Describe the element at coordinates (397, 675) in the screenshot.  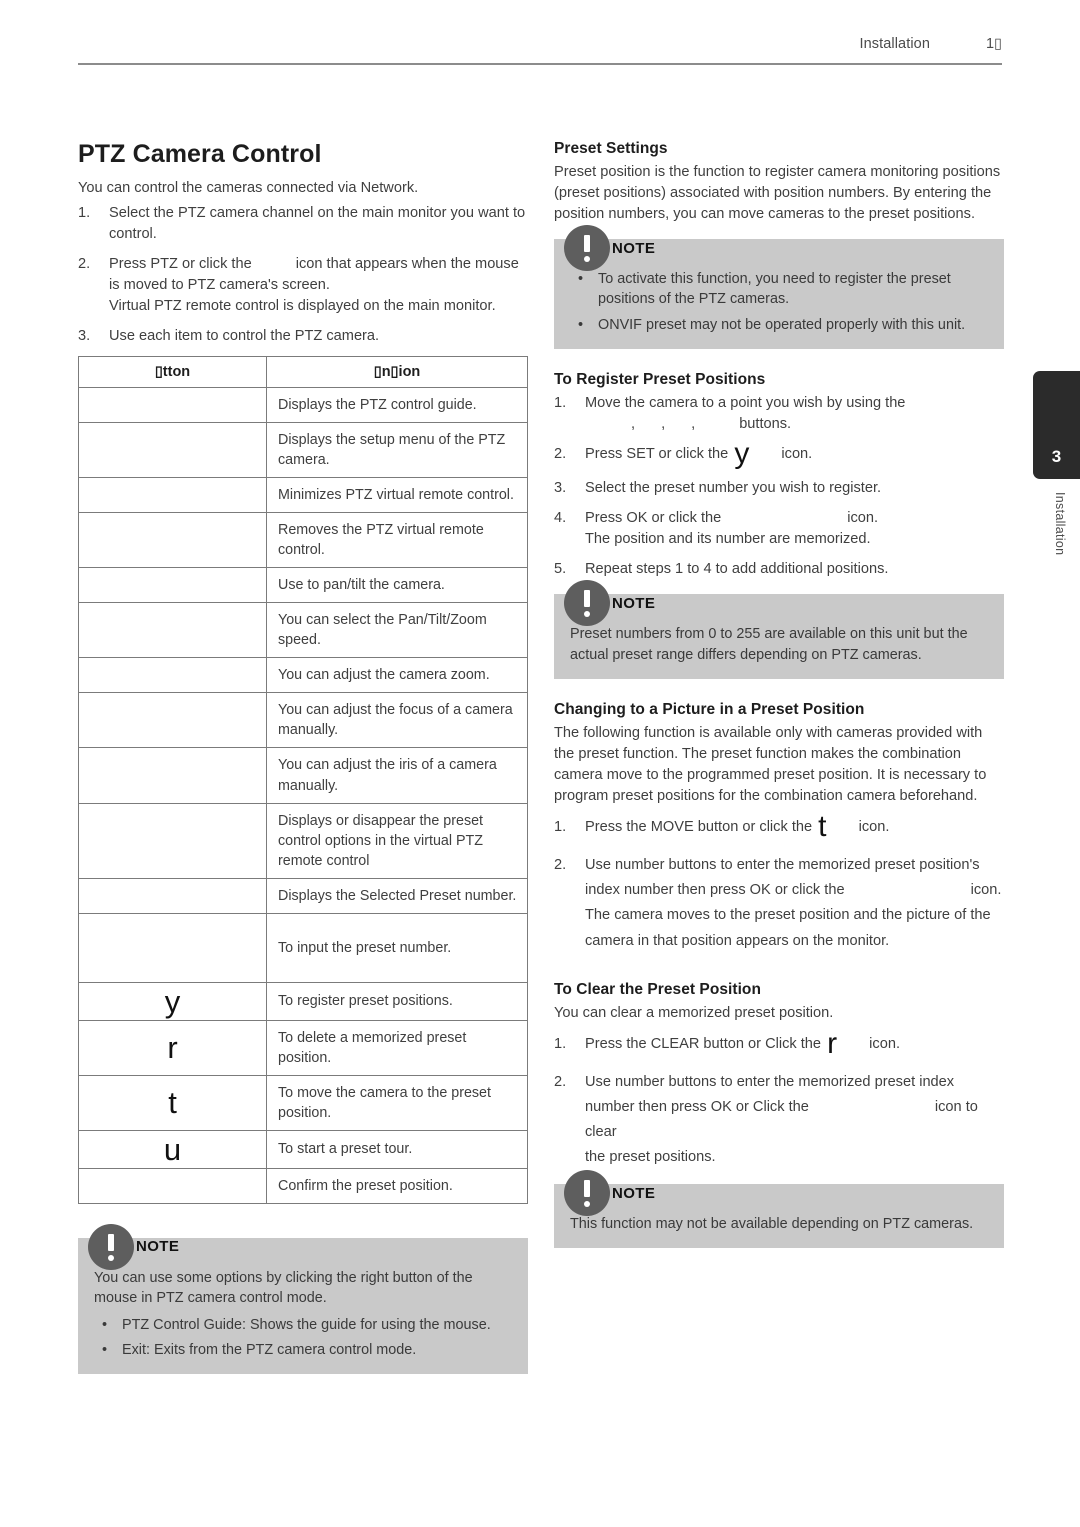
I see `function-cell: You can adjust the camera zoom.` at that location.